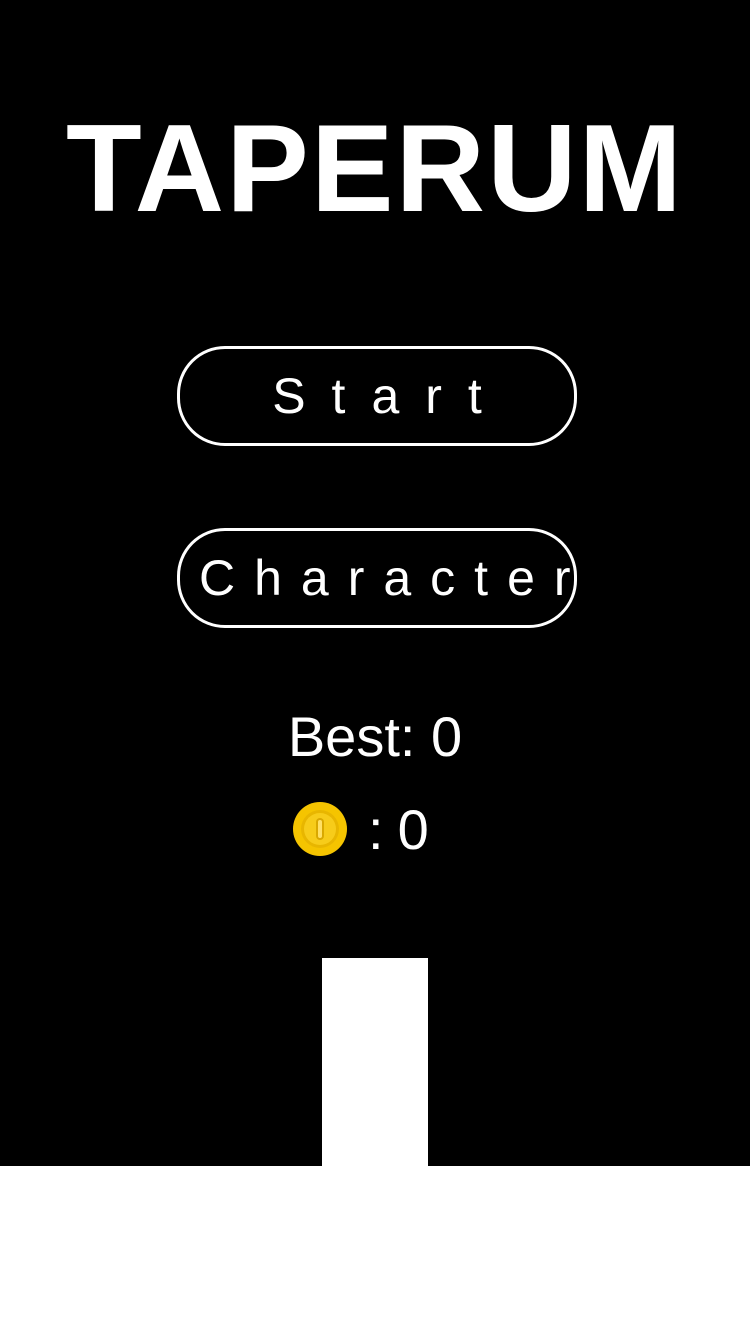 This screenshot has height=1334, width=750. Describe the element at coordinates (375, 1250) in the screenshot. I see `ground` at that location.